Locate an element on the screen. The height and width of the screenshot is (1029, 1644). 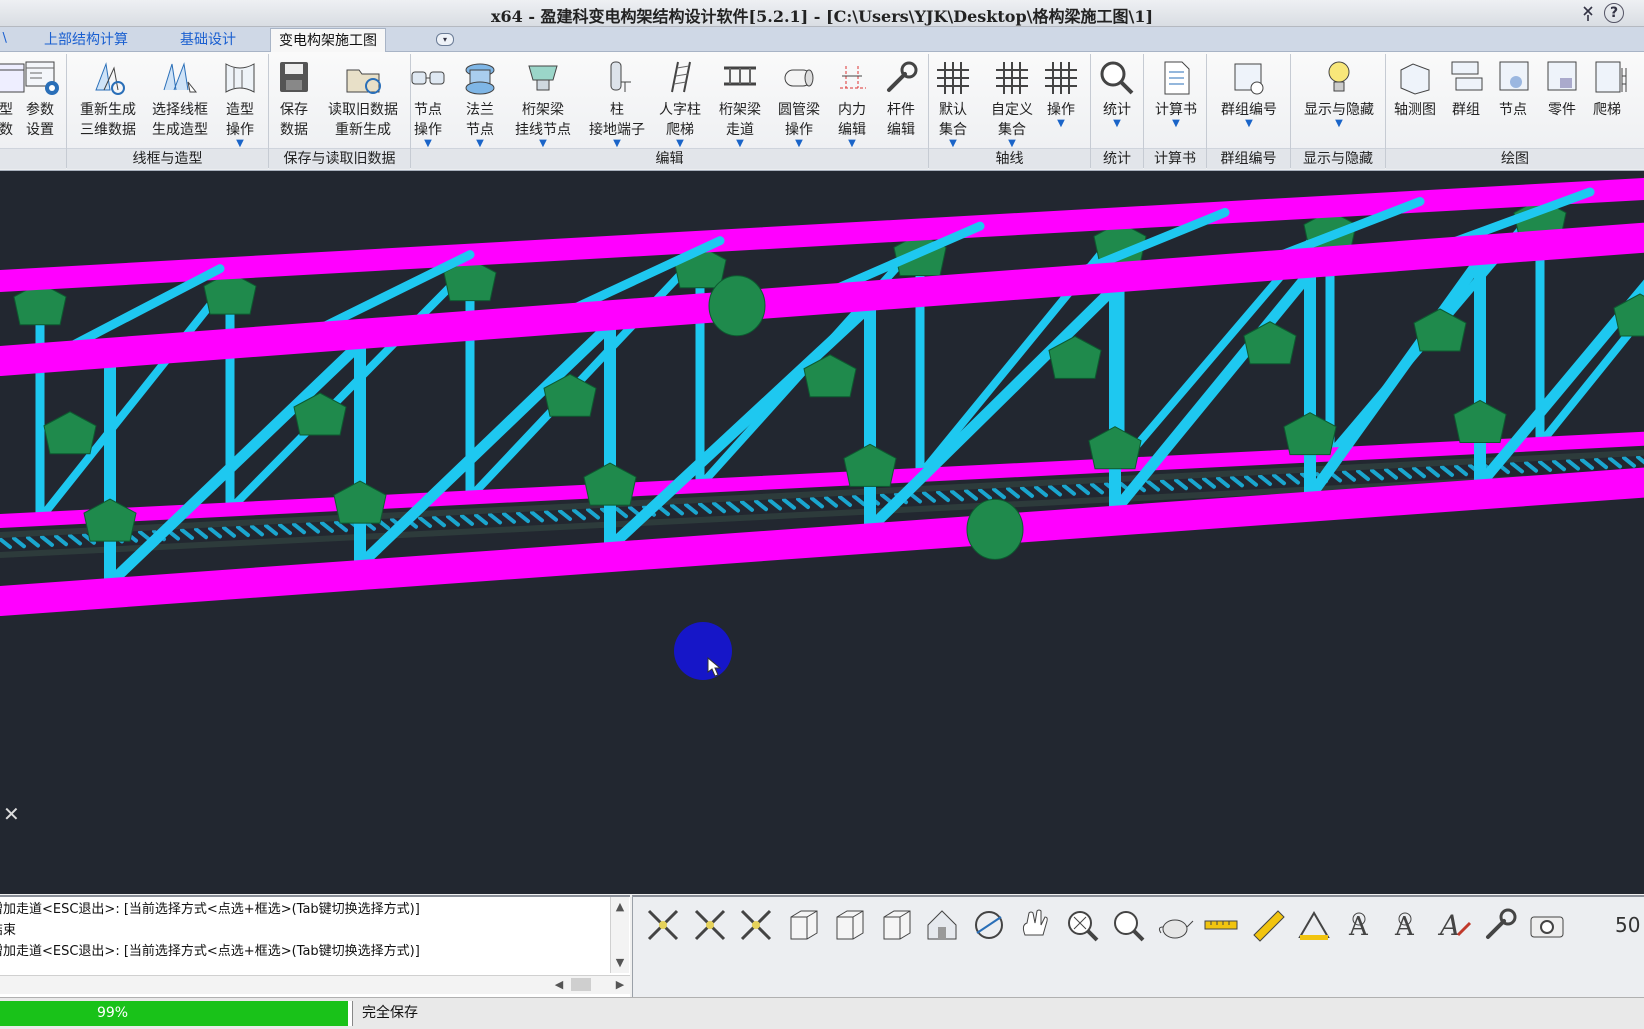
home-view-icon is located at coordinates (942, 925).